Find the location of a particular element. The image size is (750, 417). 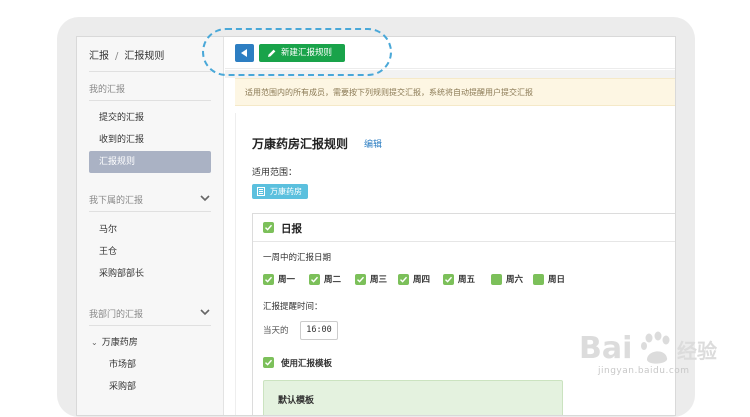

svg-text: Bai is located at coordinates (605, 348).